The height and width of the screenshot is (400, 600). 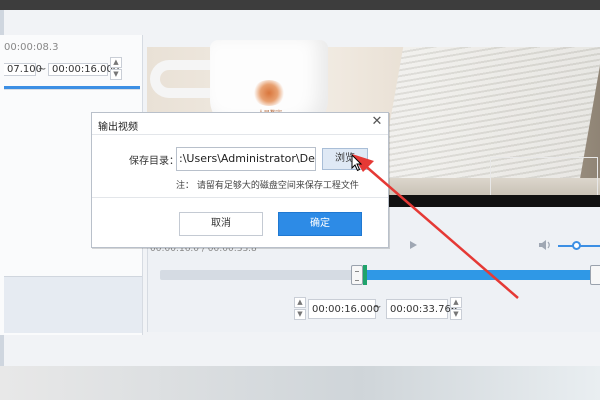 What do you see at coordinates (544, 177) in the screenshot?
I see `crop-overlay-box` at bounding box center [544, 177].